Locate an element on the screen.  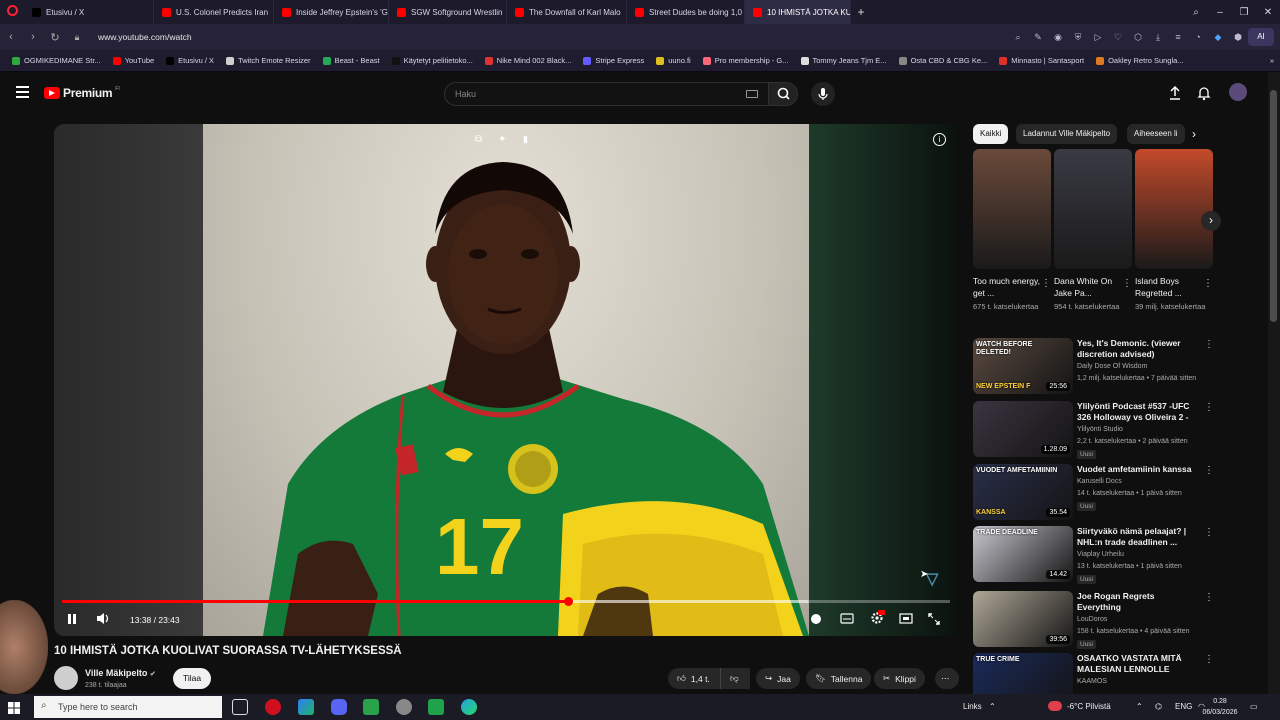
download-icon: ⤓ is located at coordinates (1158, 37).